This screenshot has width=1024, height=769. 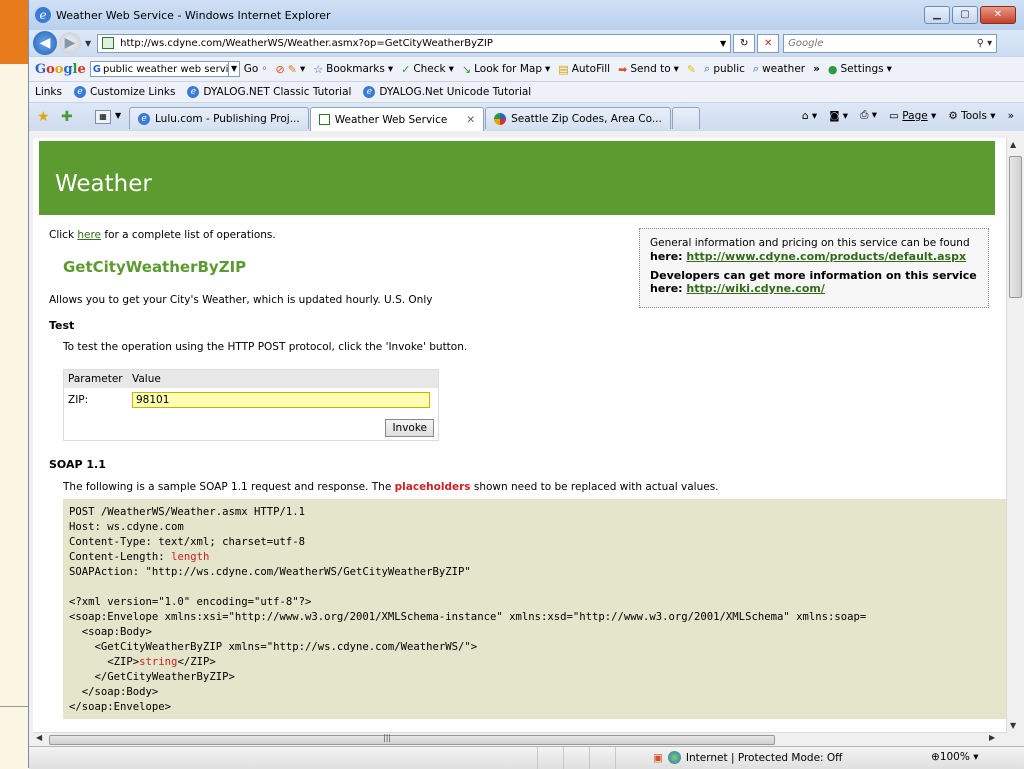 What do you see at coordinates (685, 118) in the screenshot?
I see `new-tab-button` at bounding box center [685, 118].